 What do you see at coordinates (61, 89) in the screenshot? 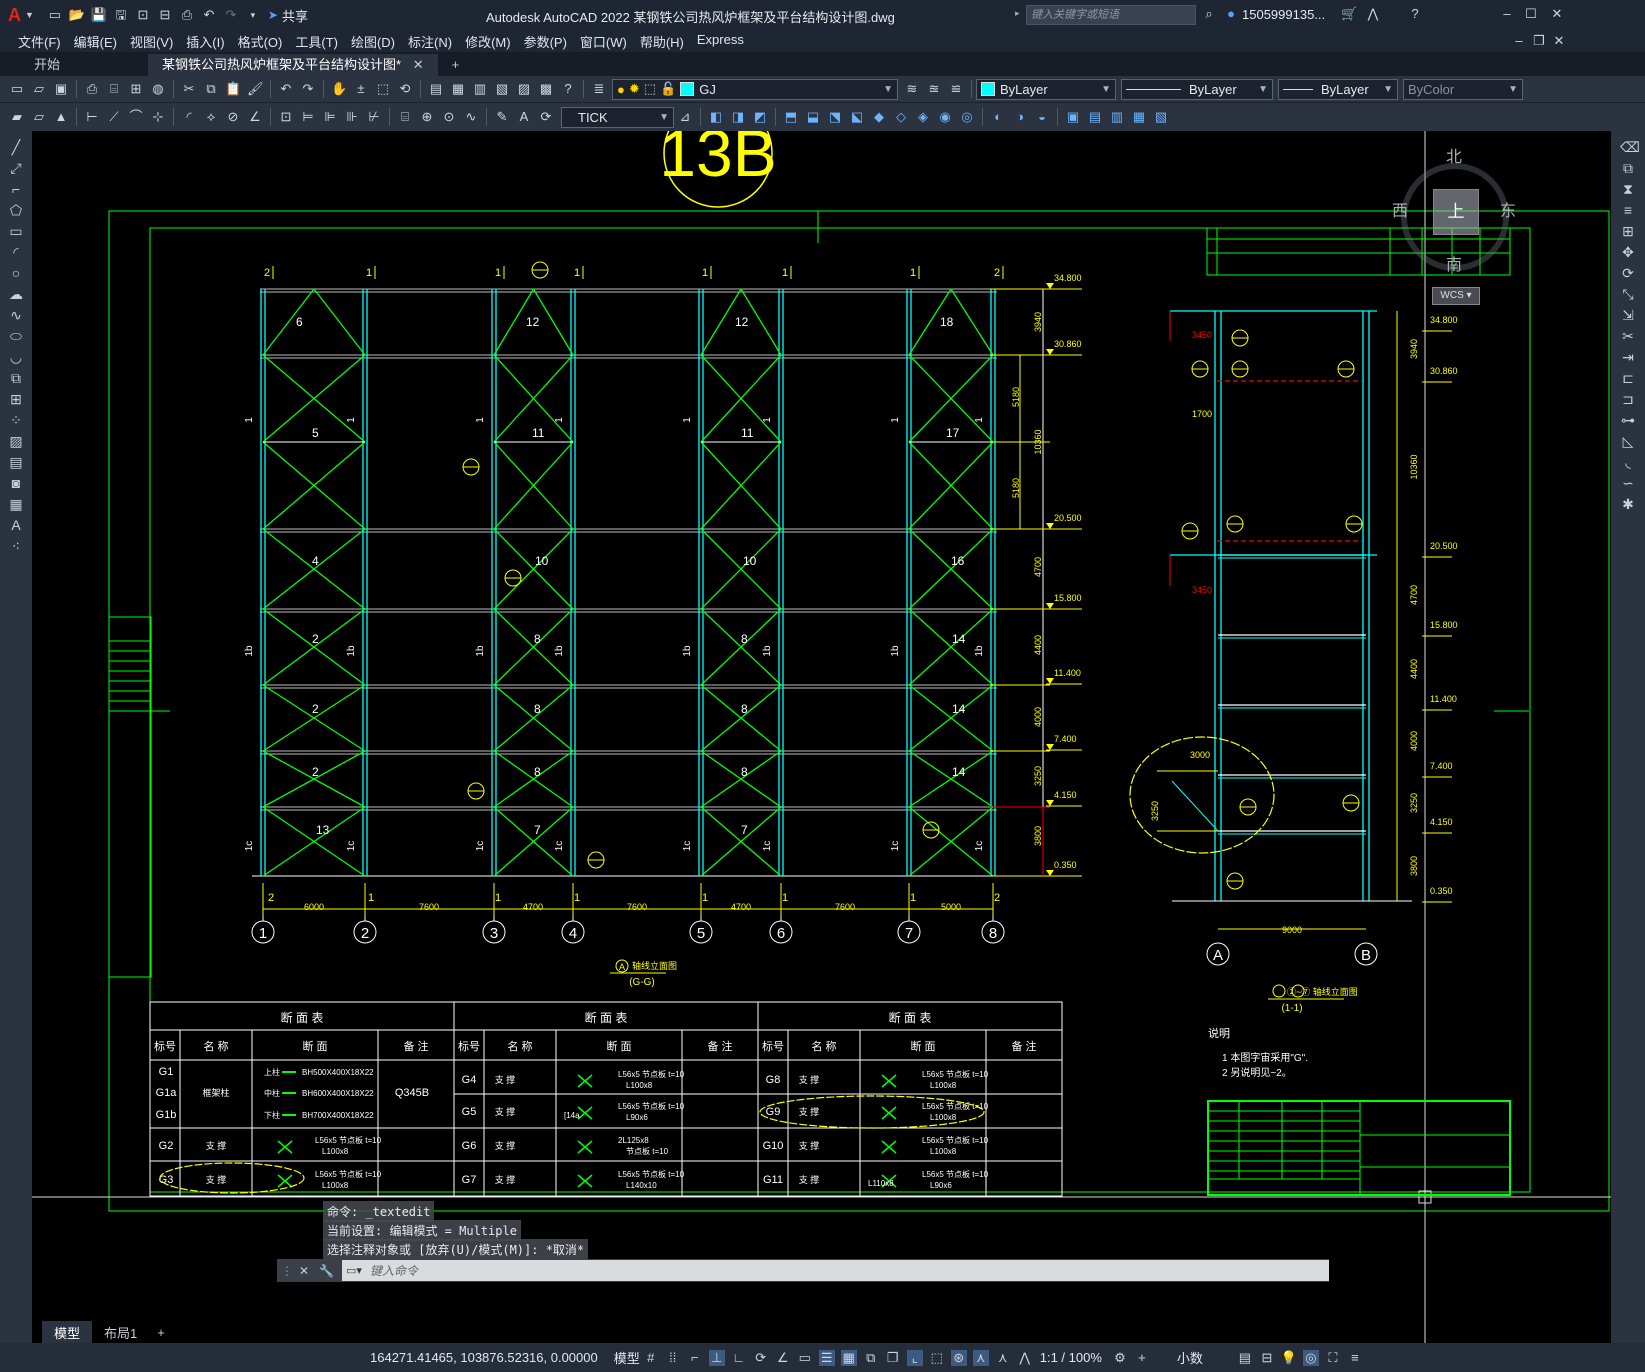
I see `save-toolbar-icon: ▣` at bounding box center [61, 89].